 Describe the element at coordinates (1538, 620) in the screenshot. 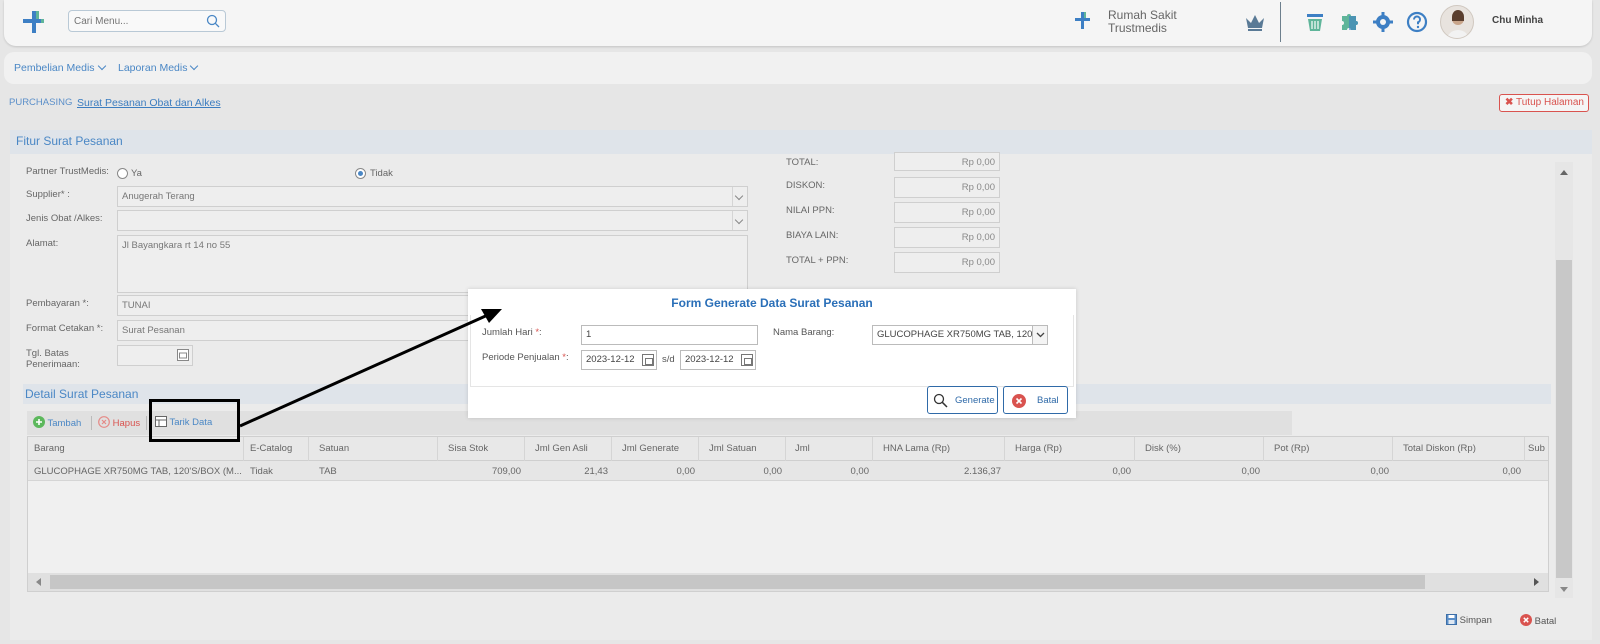

I see `footer-cancel-button: Batal` at that location.